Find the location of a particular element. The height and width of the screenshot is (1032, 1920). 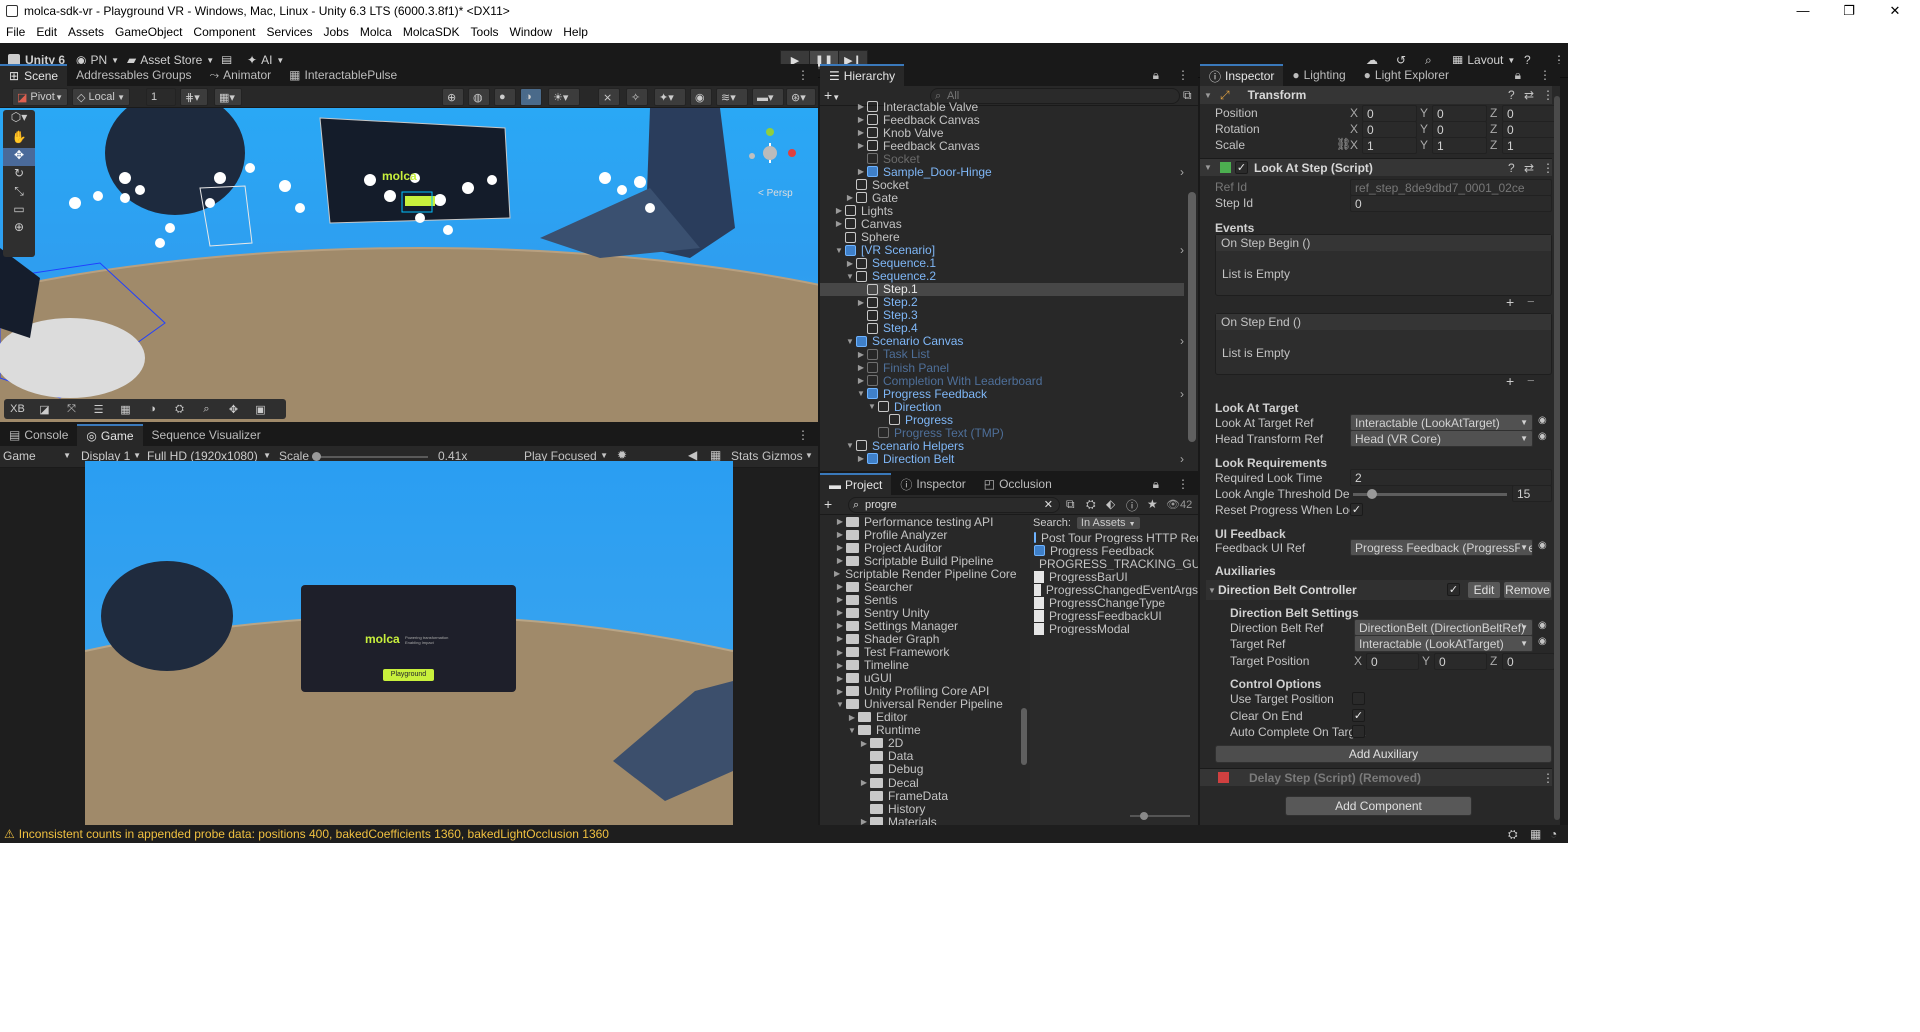

menu-edit: Edit is located at coordinates (46, 32).